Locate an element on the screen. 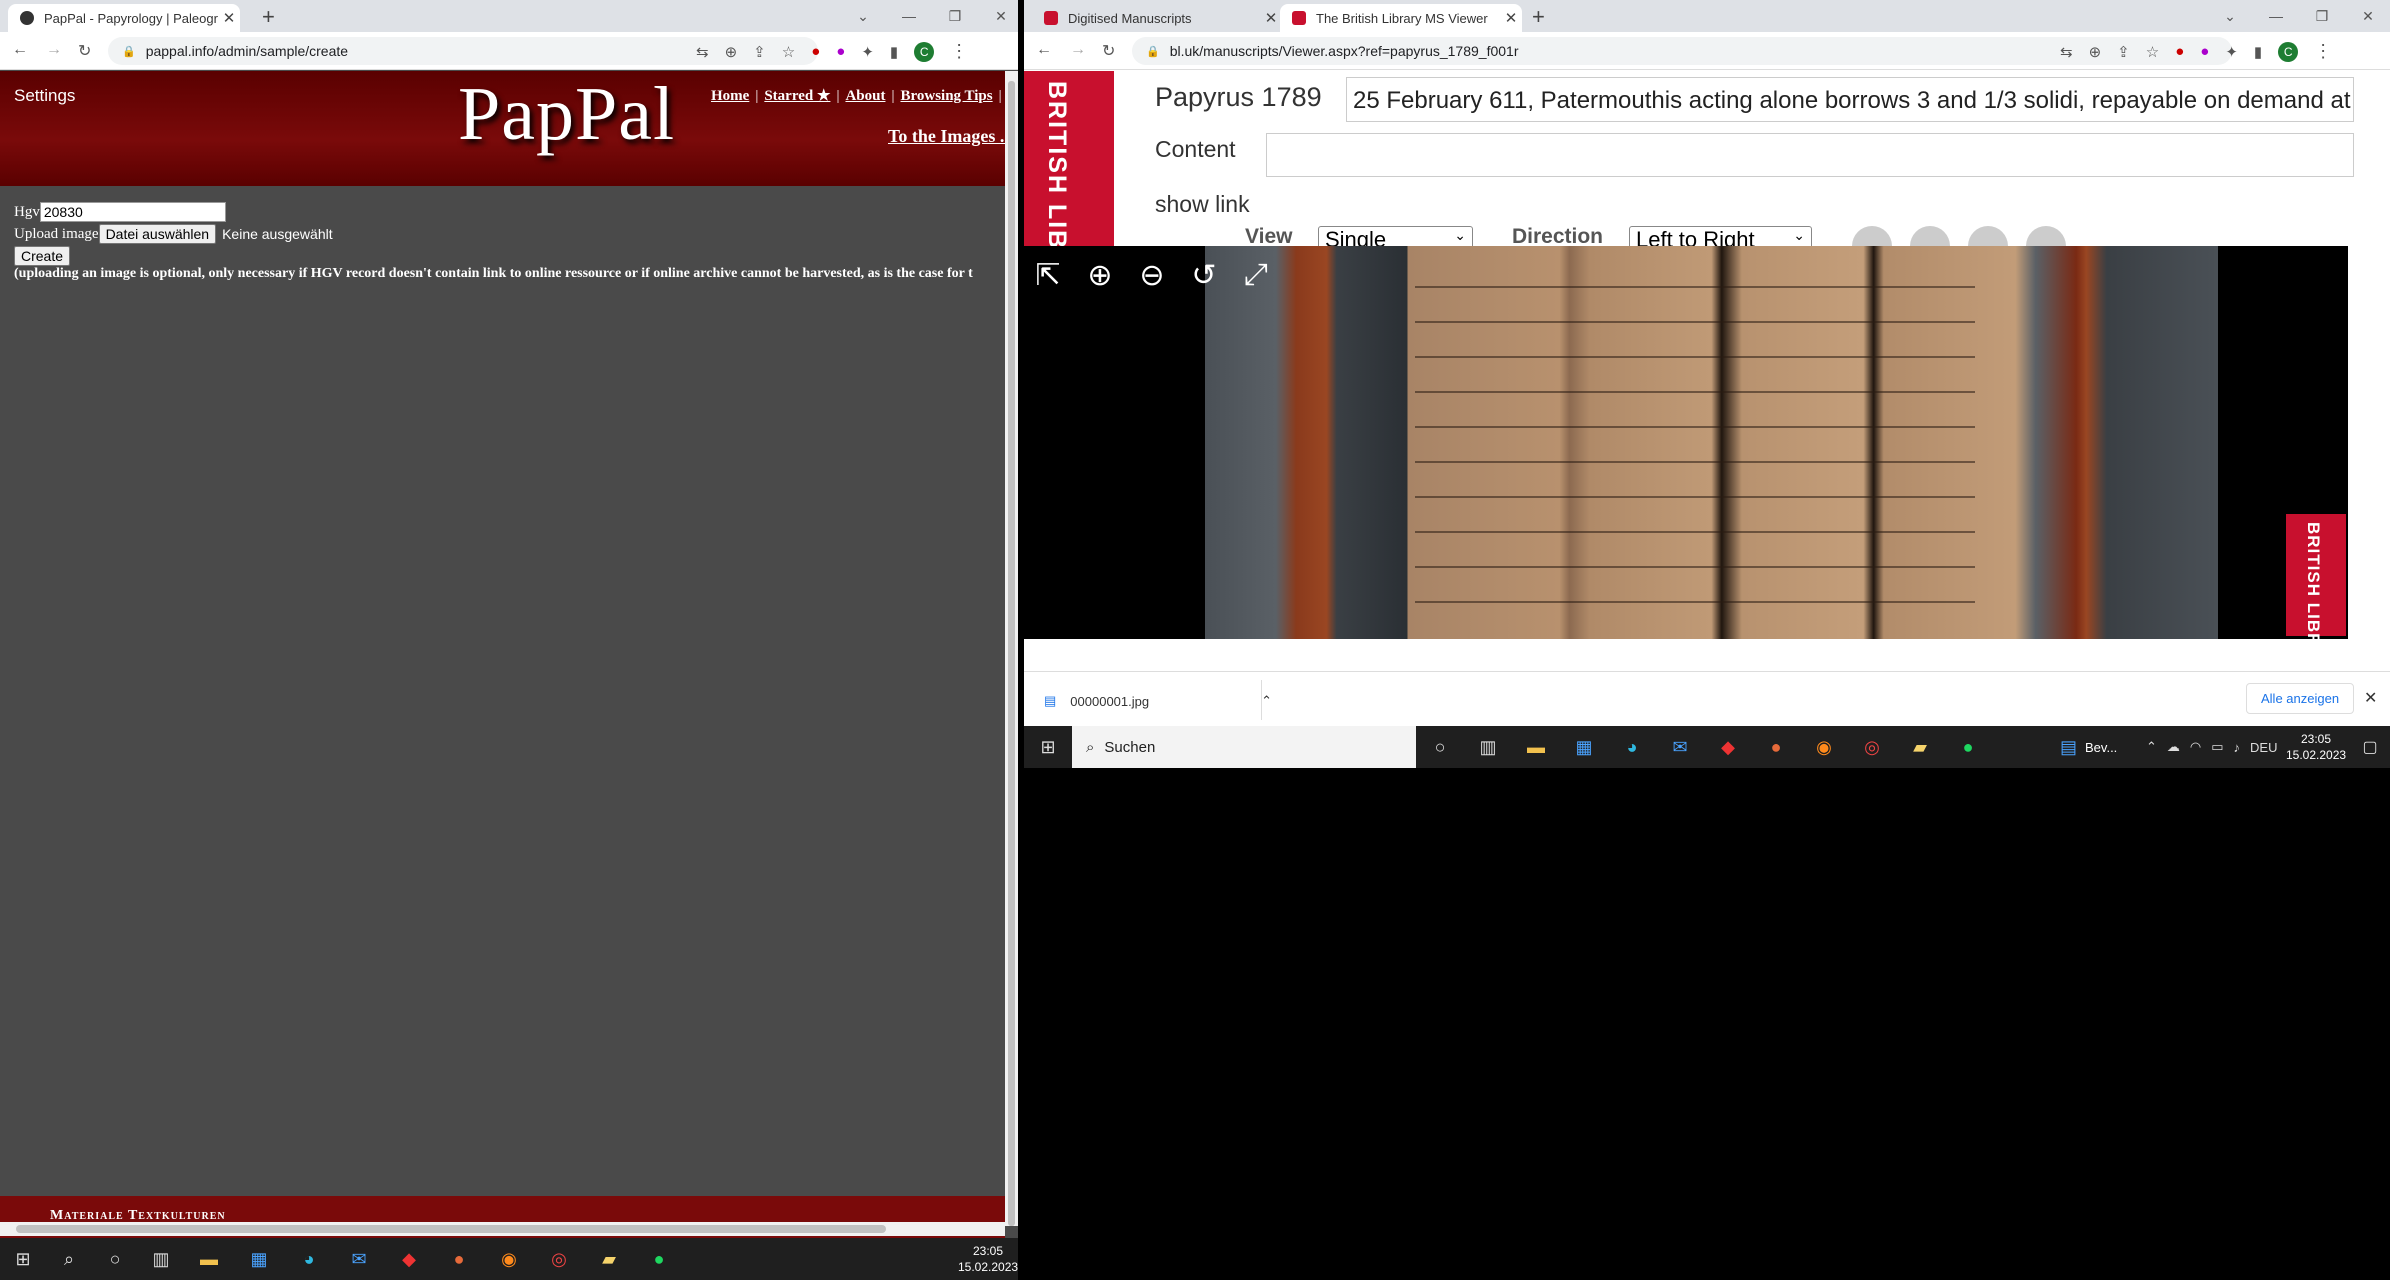 The image size is (2390, 1280). nav-home: Home is located at coordinates (730, 96).